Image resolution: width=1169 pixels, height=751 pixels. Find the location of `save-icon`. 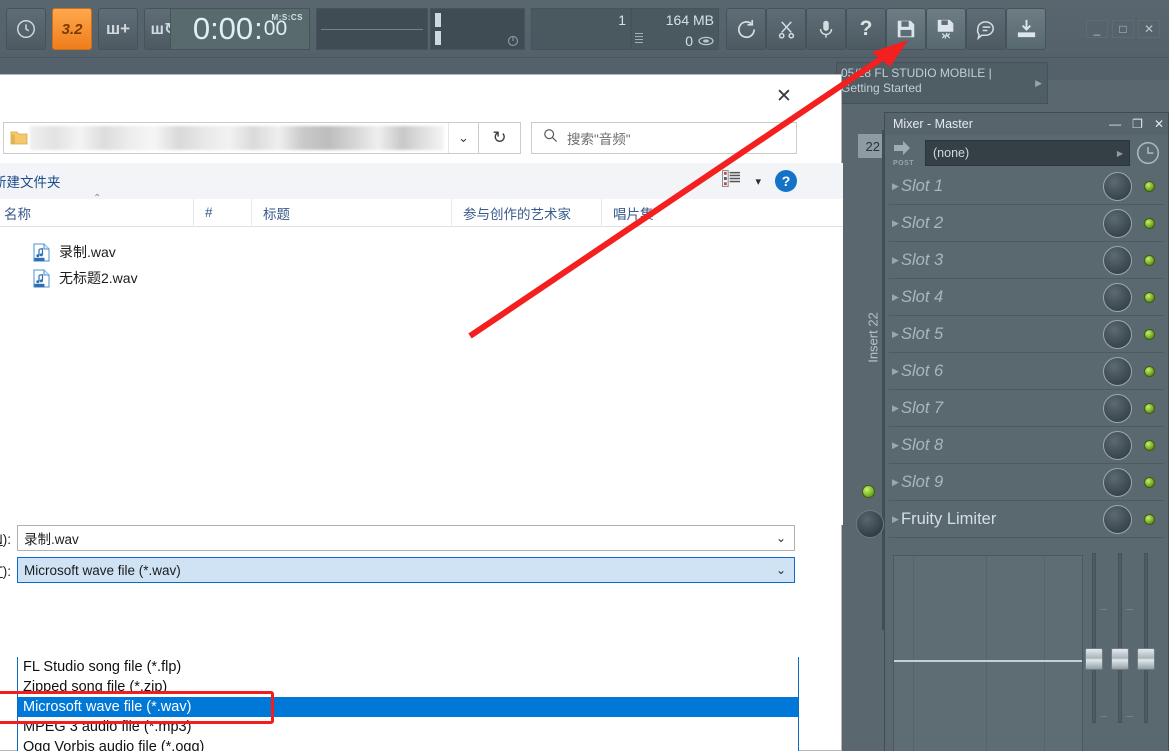

save-icon is located at coordinates (906, 29).